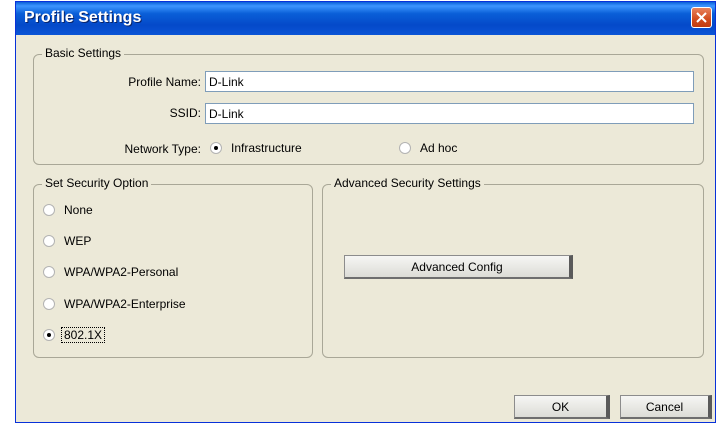 The height and width of the screenshot is (427, 723). What do you see at coordinates (78, 241) in the screenshot?
I see `security-wep-label: WEP` at bounding box center [78, 241].